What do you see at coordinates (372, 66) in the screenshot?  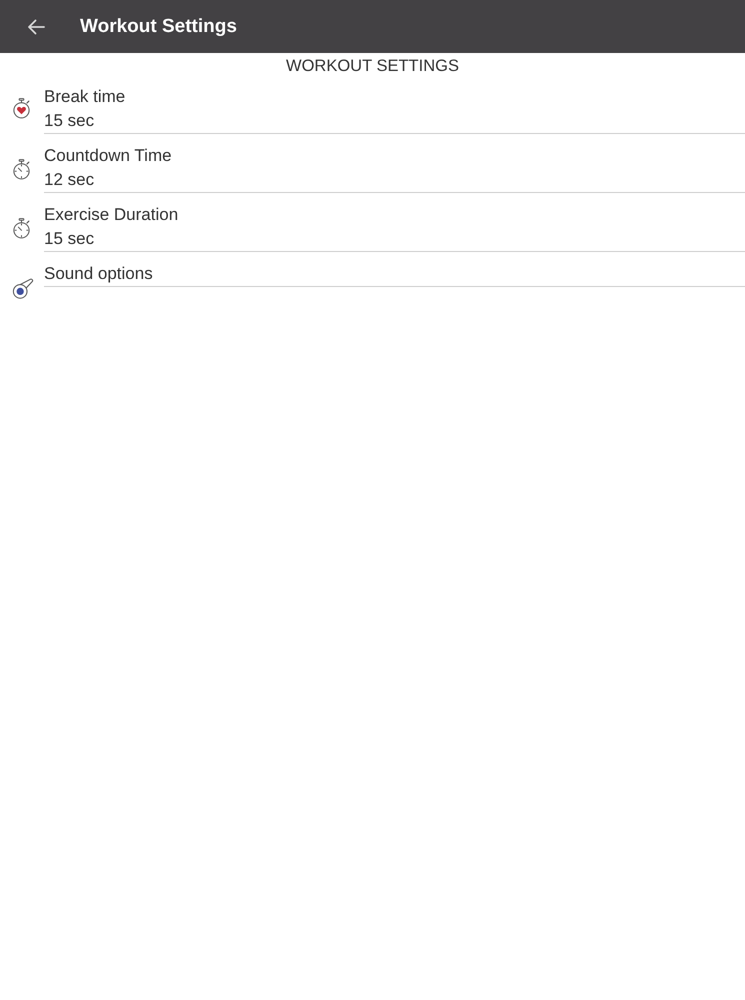 I see `section-heading: WORKOUT SETTINGS` at bounding box center [372, 66].